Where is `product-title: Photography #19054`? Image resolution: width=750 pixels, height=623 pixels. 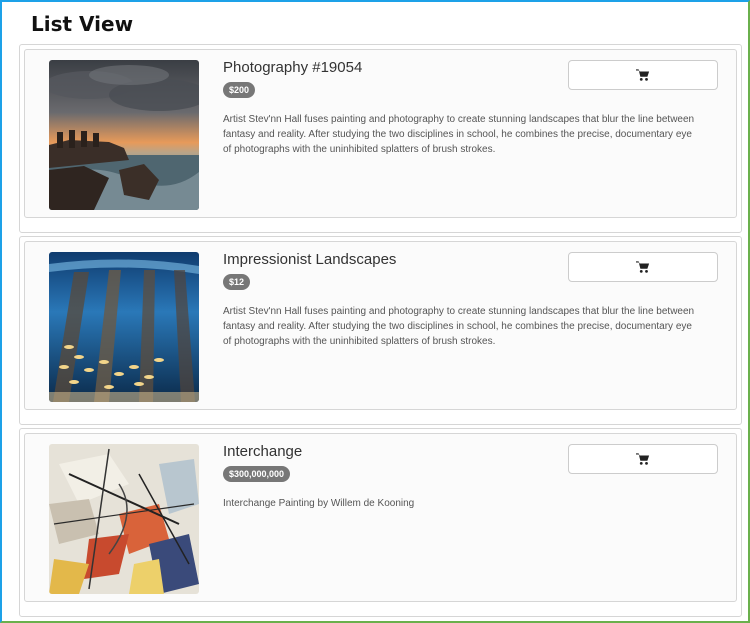
product-title: Photography #19054 is located at coordinates (292, 67).